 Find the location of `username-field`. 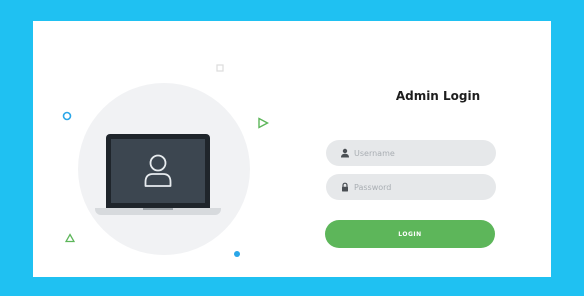

username-field is located at coordinates (411, 153).